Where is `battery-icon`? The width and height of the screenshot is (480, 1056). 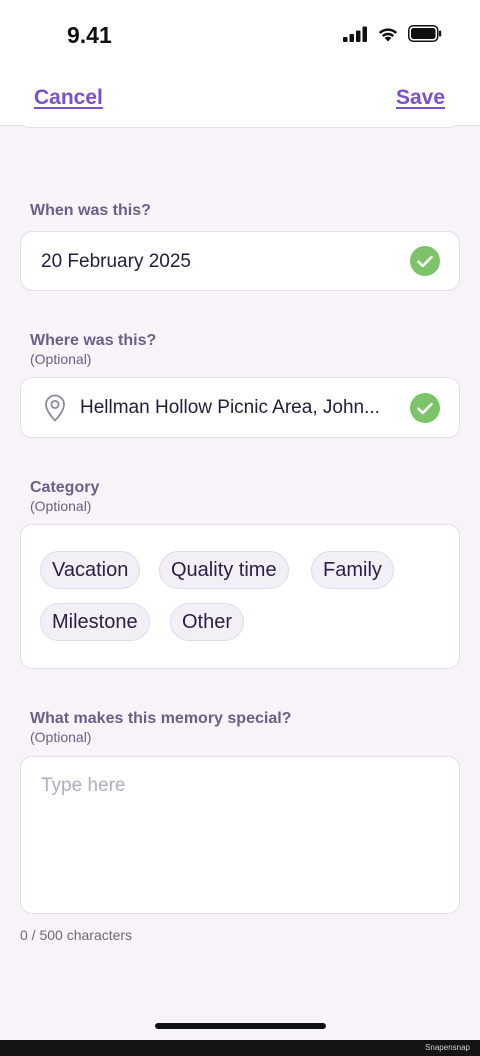
battery-icon is located at coordinates (425, 33).